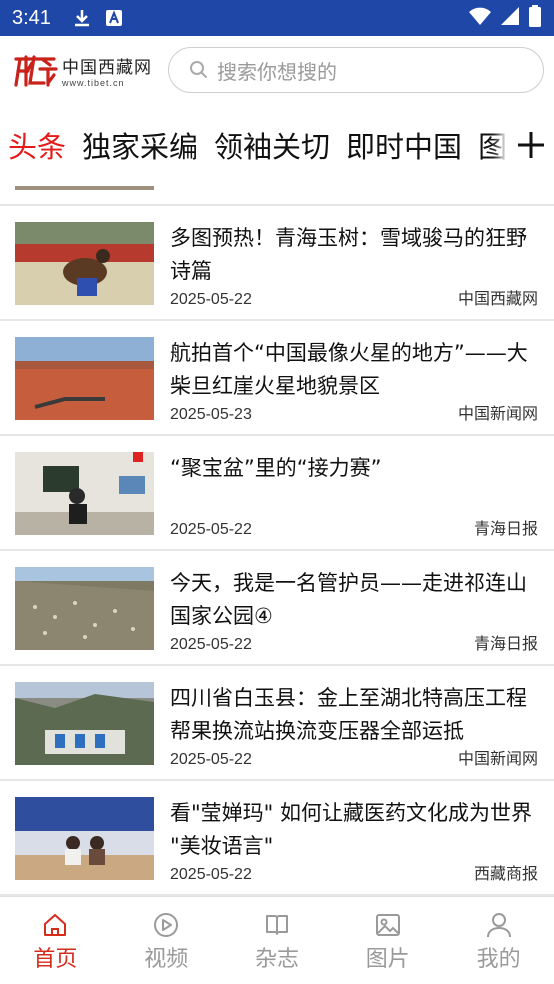 Image resolution: width=554 pixels, height=984 pixels. I want to click on status-time: 3:41, so click(31, 17).